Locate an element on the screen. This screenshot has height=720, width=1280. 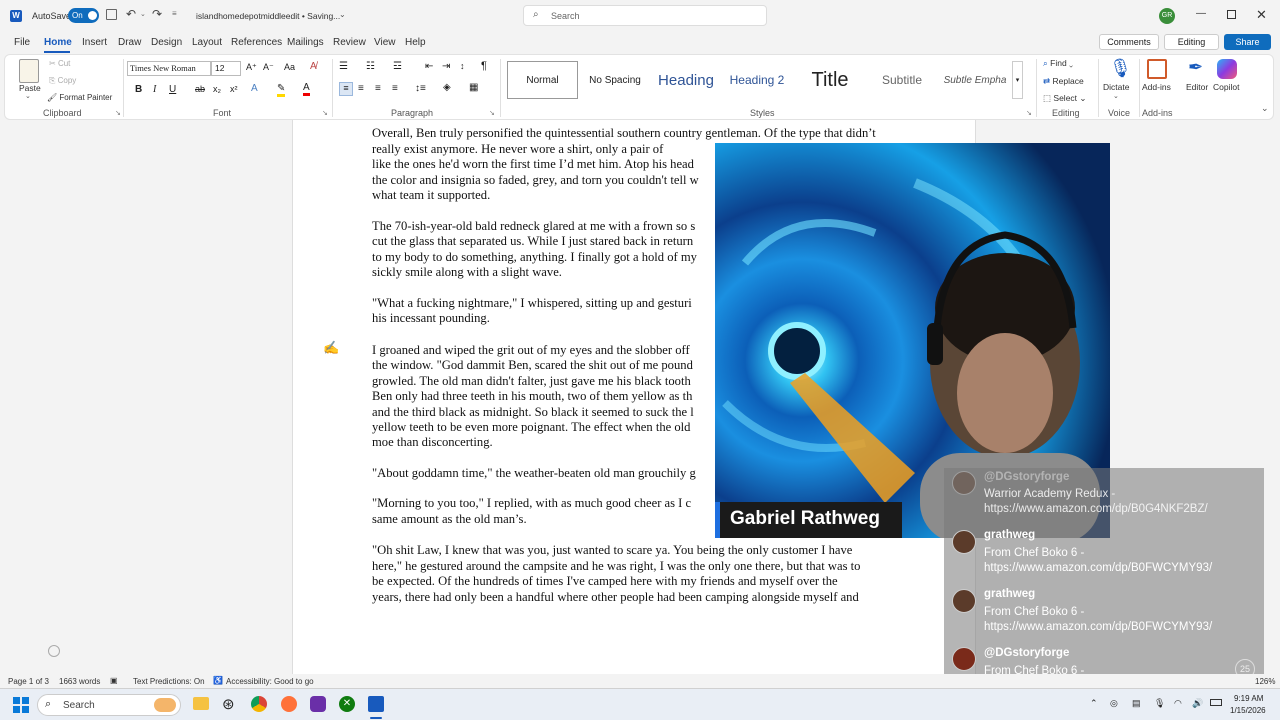
change-case-icon: Aa is located at coordinates (289, 67).